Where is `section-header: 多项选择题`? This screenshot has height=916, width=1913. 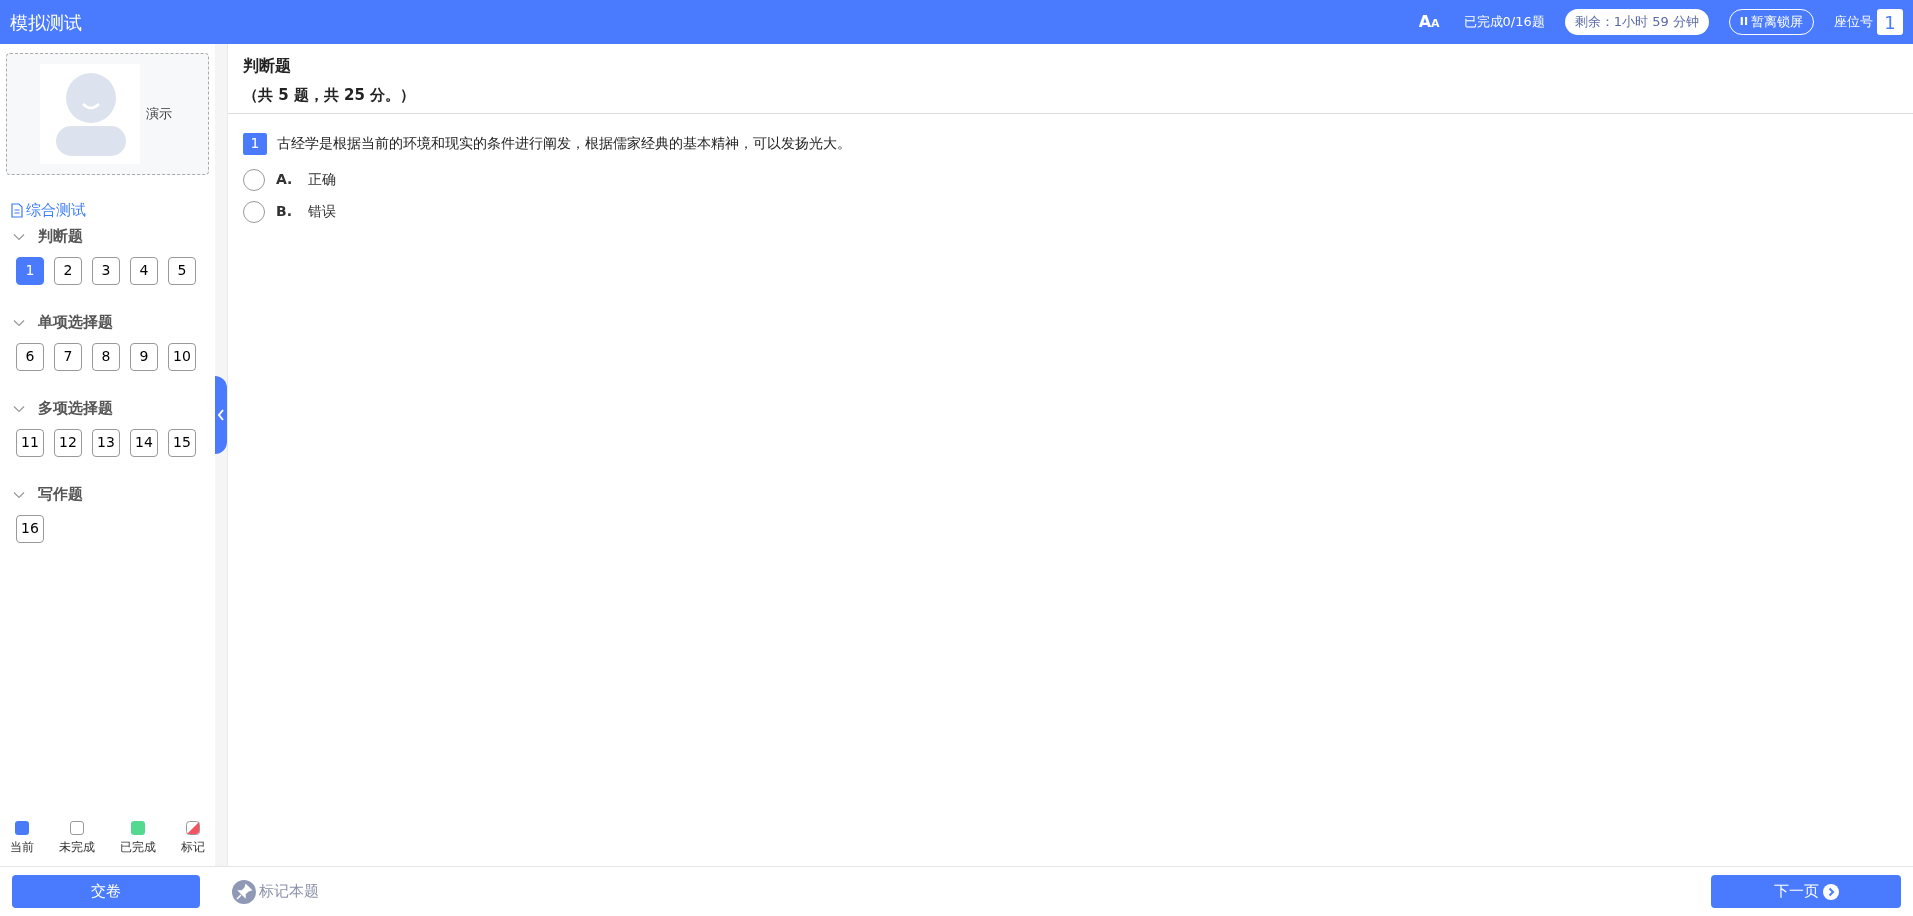 section-header: 多项选择题 is located at coordinates (113, 408).